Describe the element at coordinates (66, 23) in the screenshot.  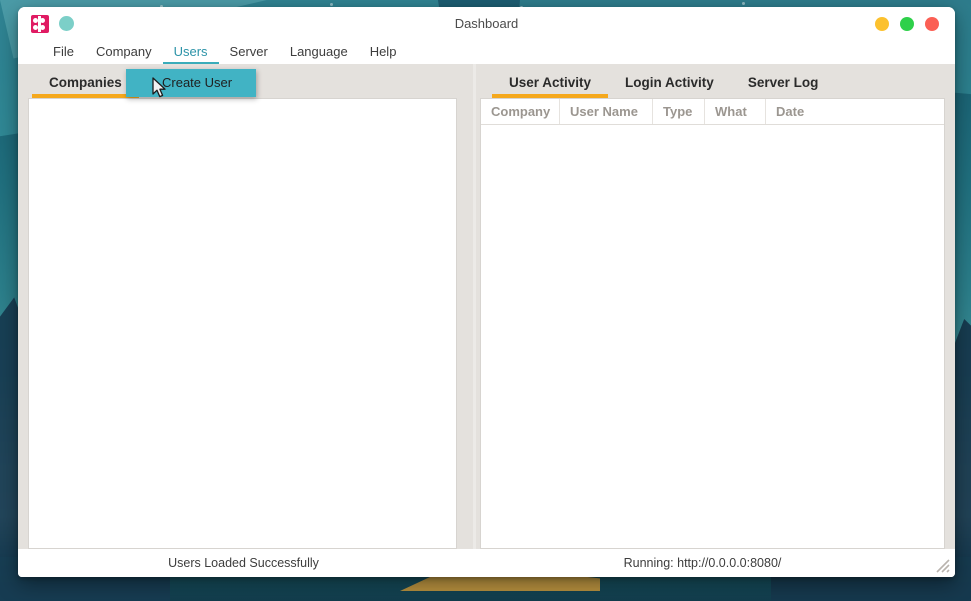
I see `teal-status-dot-icon` at that location.